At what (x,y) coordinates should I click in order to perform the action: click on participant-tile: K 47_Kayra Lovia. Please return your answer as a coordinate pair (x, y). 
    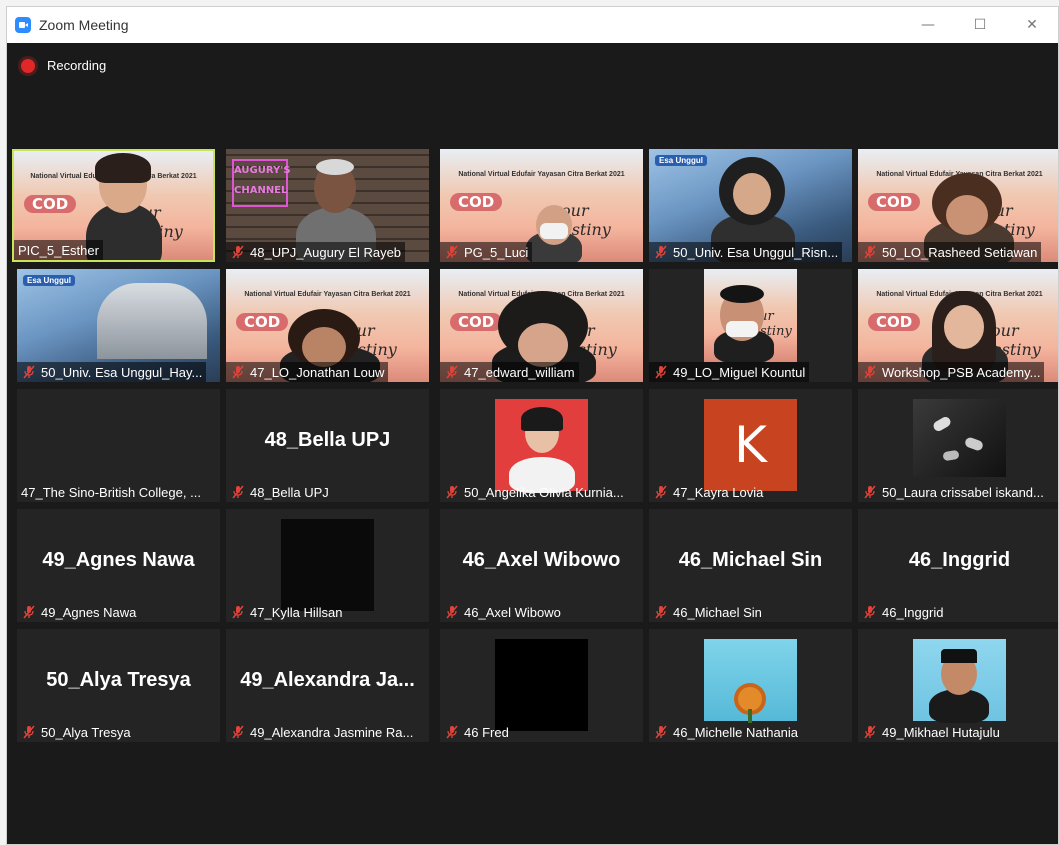
    Looking at the image, I should click on (750, 445).